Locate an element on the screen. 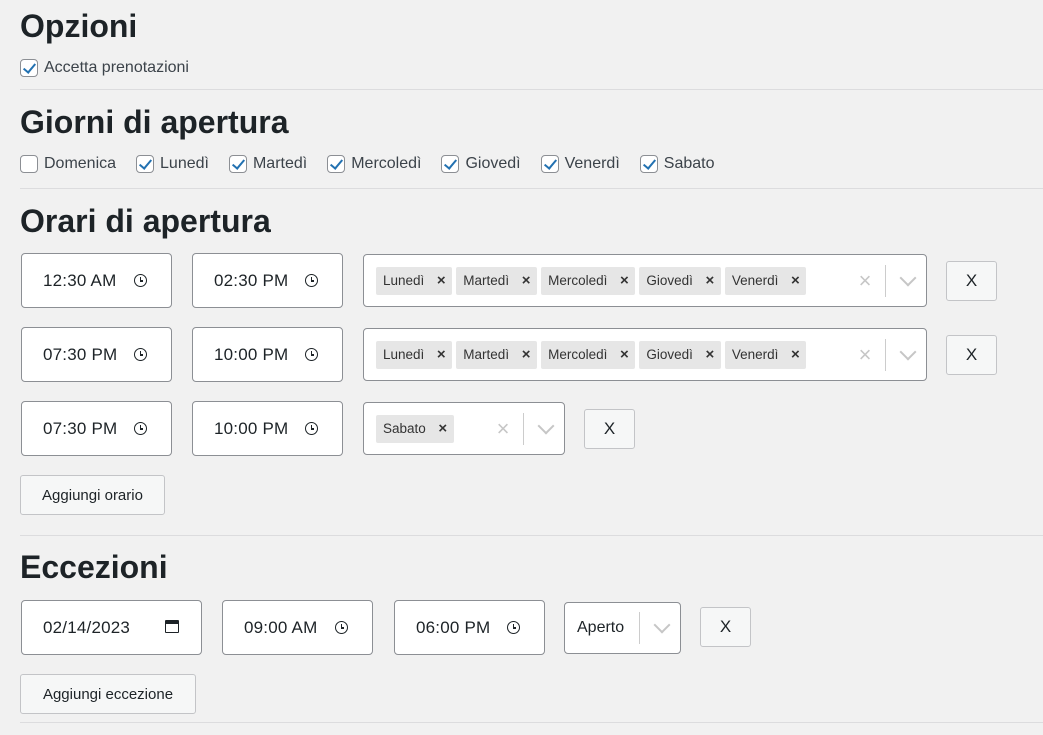 The image size is (1043, 735). day-label: Martedì is located at coordinates (280, 163).